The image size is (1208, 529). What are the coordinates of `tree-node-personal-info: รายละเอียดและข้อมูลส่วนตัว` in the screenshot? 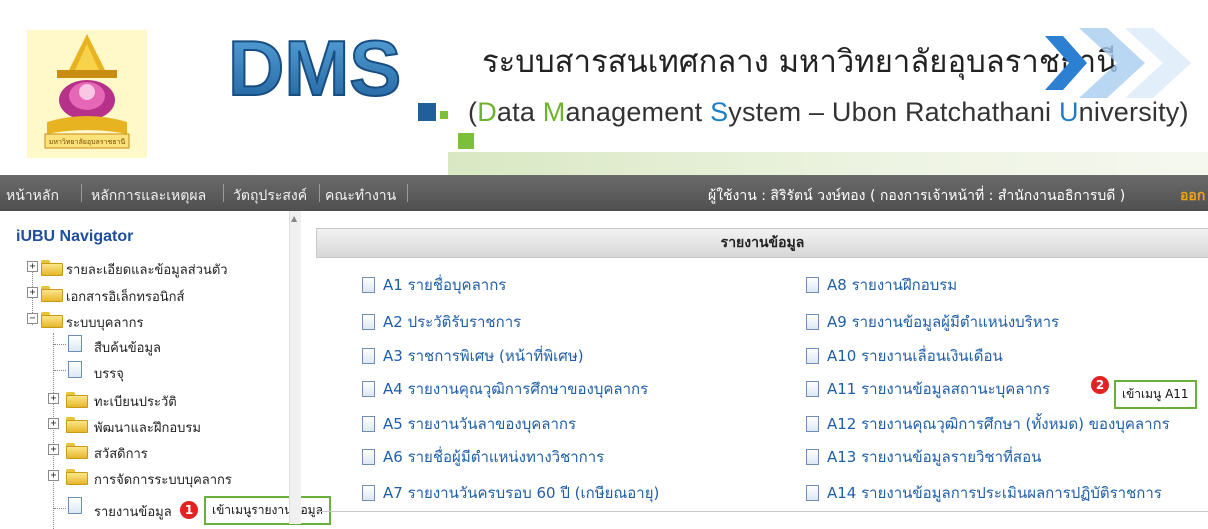 It's located at (147, 269).